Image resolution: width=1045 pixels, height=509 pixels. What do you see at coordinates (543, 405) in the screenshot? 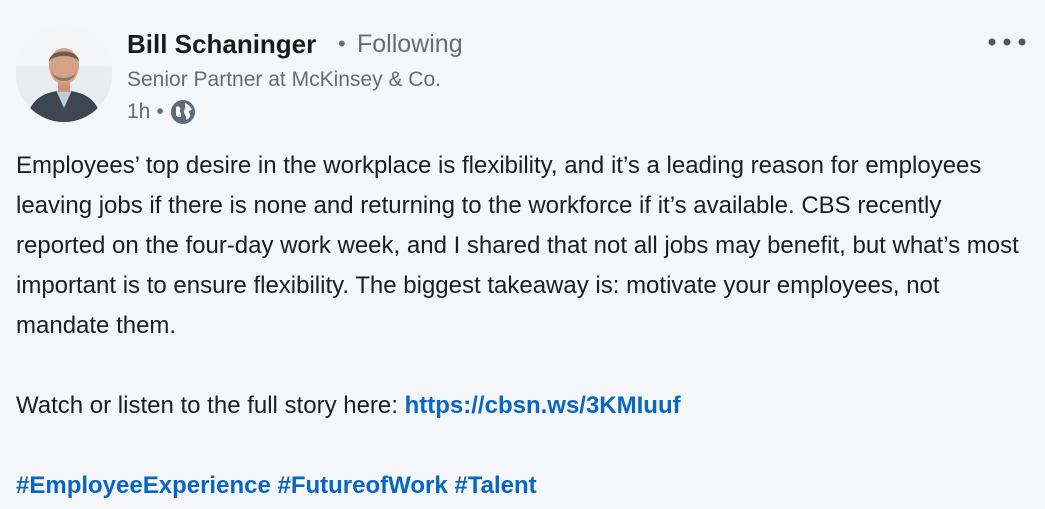
I see `story-link: https://cbsn.ws/3KMIuuf` at bounding box center [543, 405].